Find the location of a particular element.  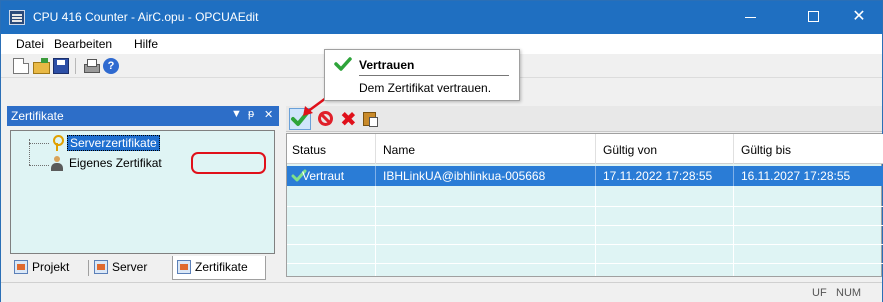

print-icon is located at coordinates (91, 66).